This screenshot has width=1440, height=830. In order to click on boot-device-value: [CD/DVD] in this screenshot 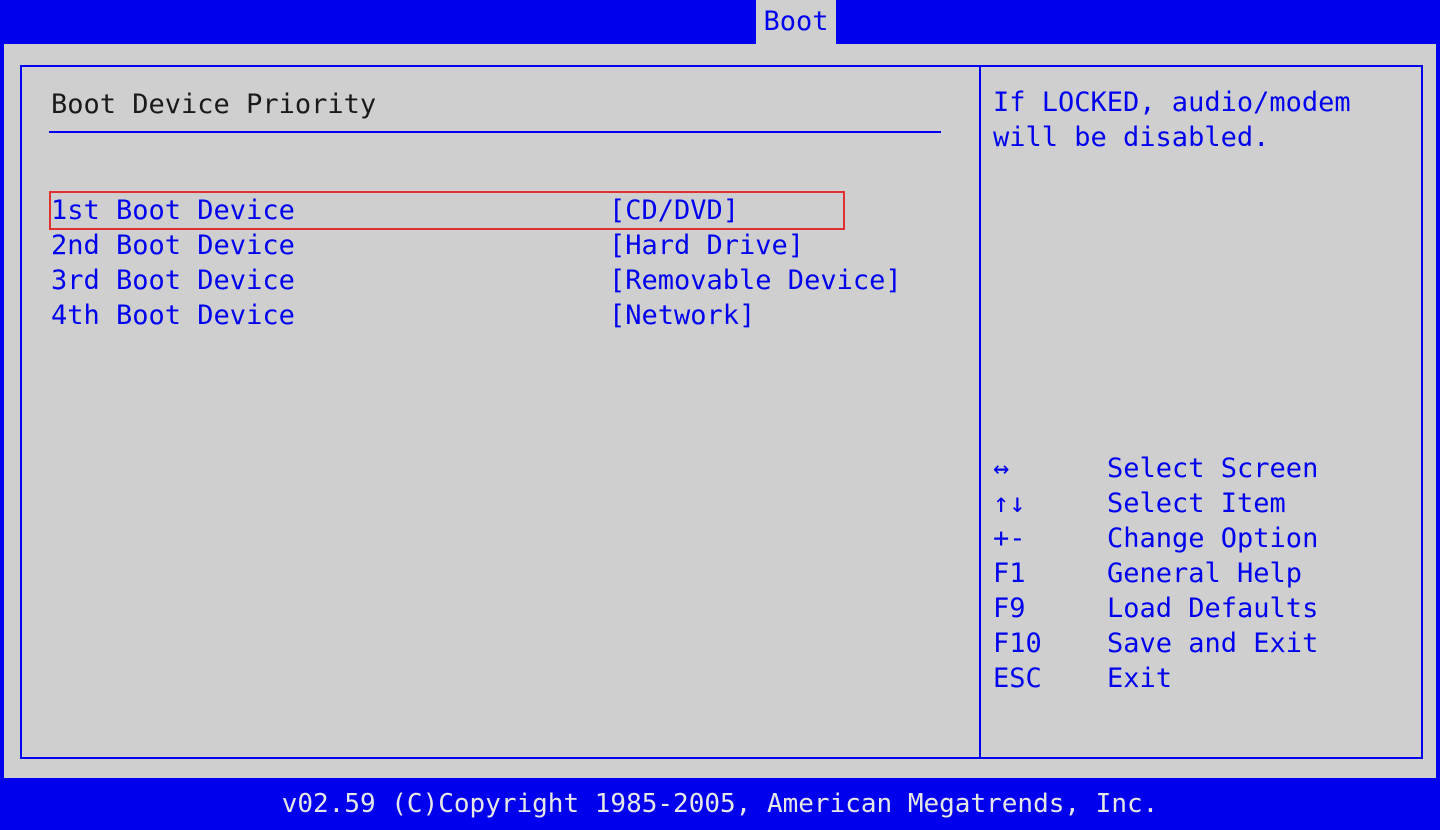, I will do `click(674, 210)`.